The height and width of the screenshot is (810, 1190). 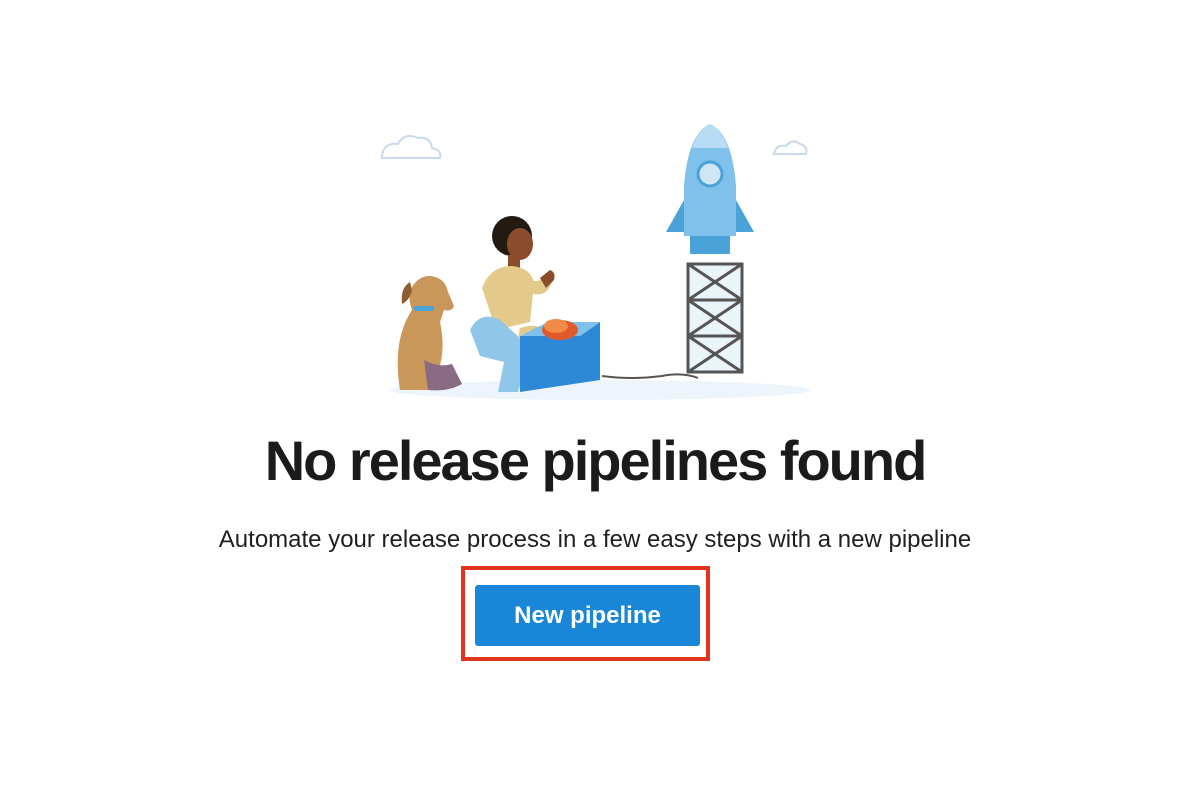 What do you see at coordinates (595, 262) in the screenshot?
I see `empty-state-illustration` at bounding box center [595, 262].